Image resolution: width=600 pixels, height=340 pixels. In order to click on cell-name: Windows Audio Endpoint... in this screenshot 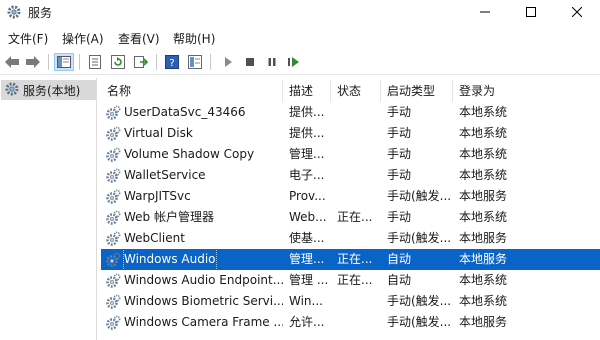, I will do `click(192, 280)`.